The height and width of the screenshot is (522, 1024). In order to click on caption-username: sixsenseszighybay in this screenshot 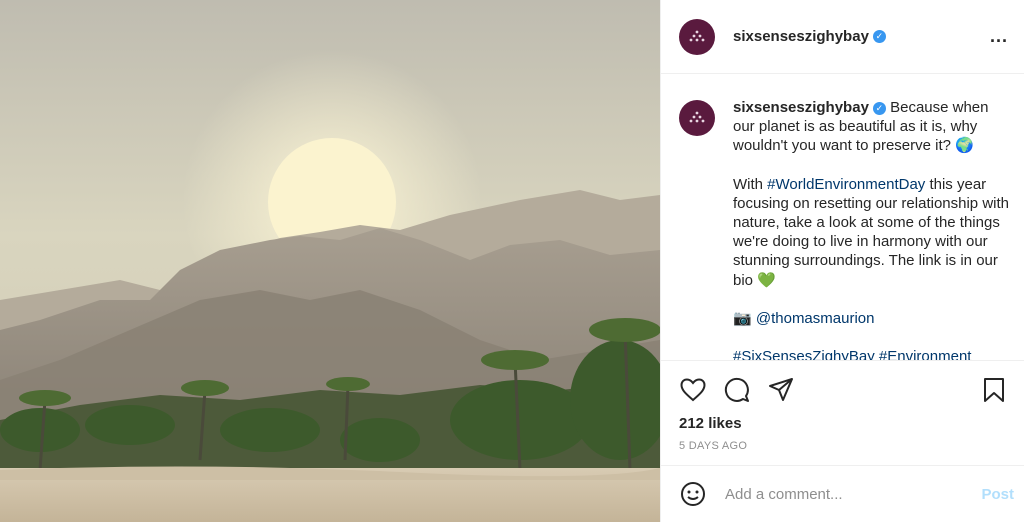, I will do `click(801, 107)`.